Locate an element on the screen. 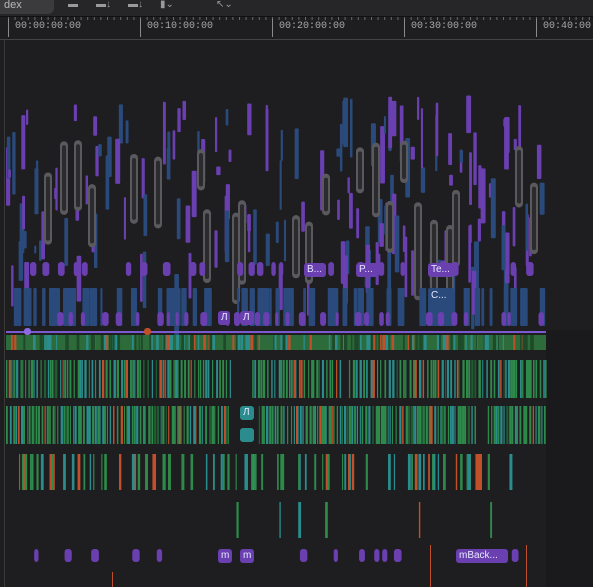 This screenshot has height=587, width=593. index-button: dex is located at coordinates (27, 7).